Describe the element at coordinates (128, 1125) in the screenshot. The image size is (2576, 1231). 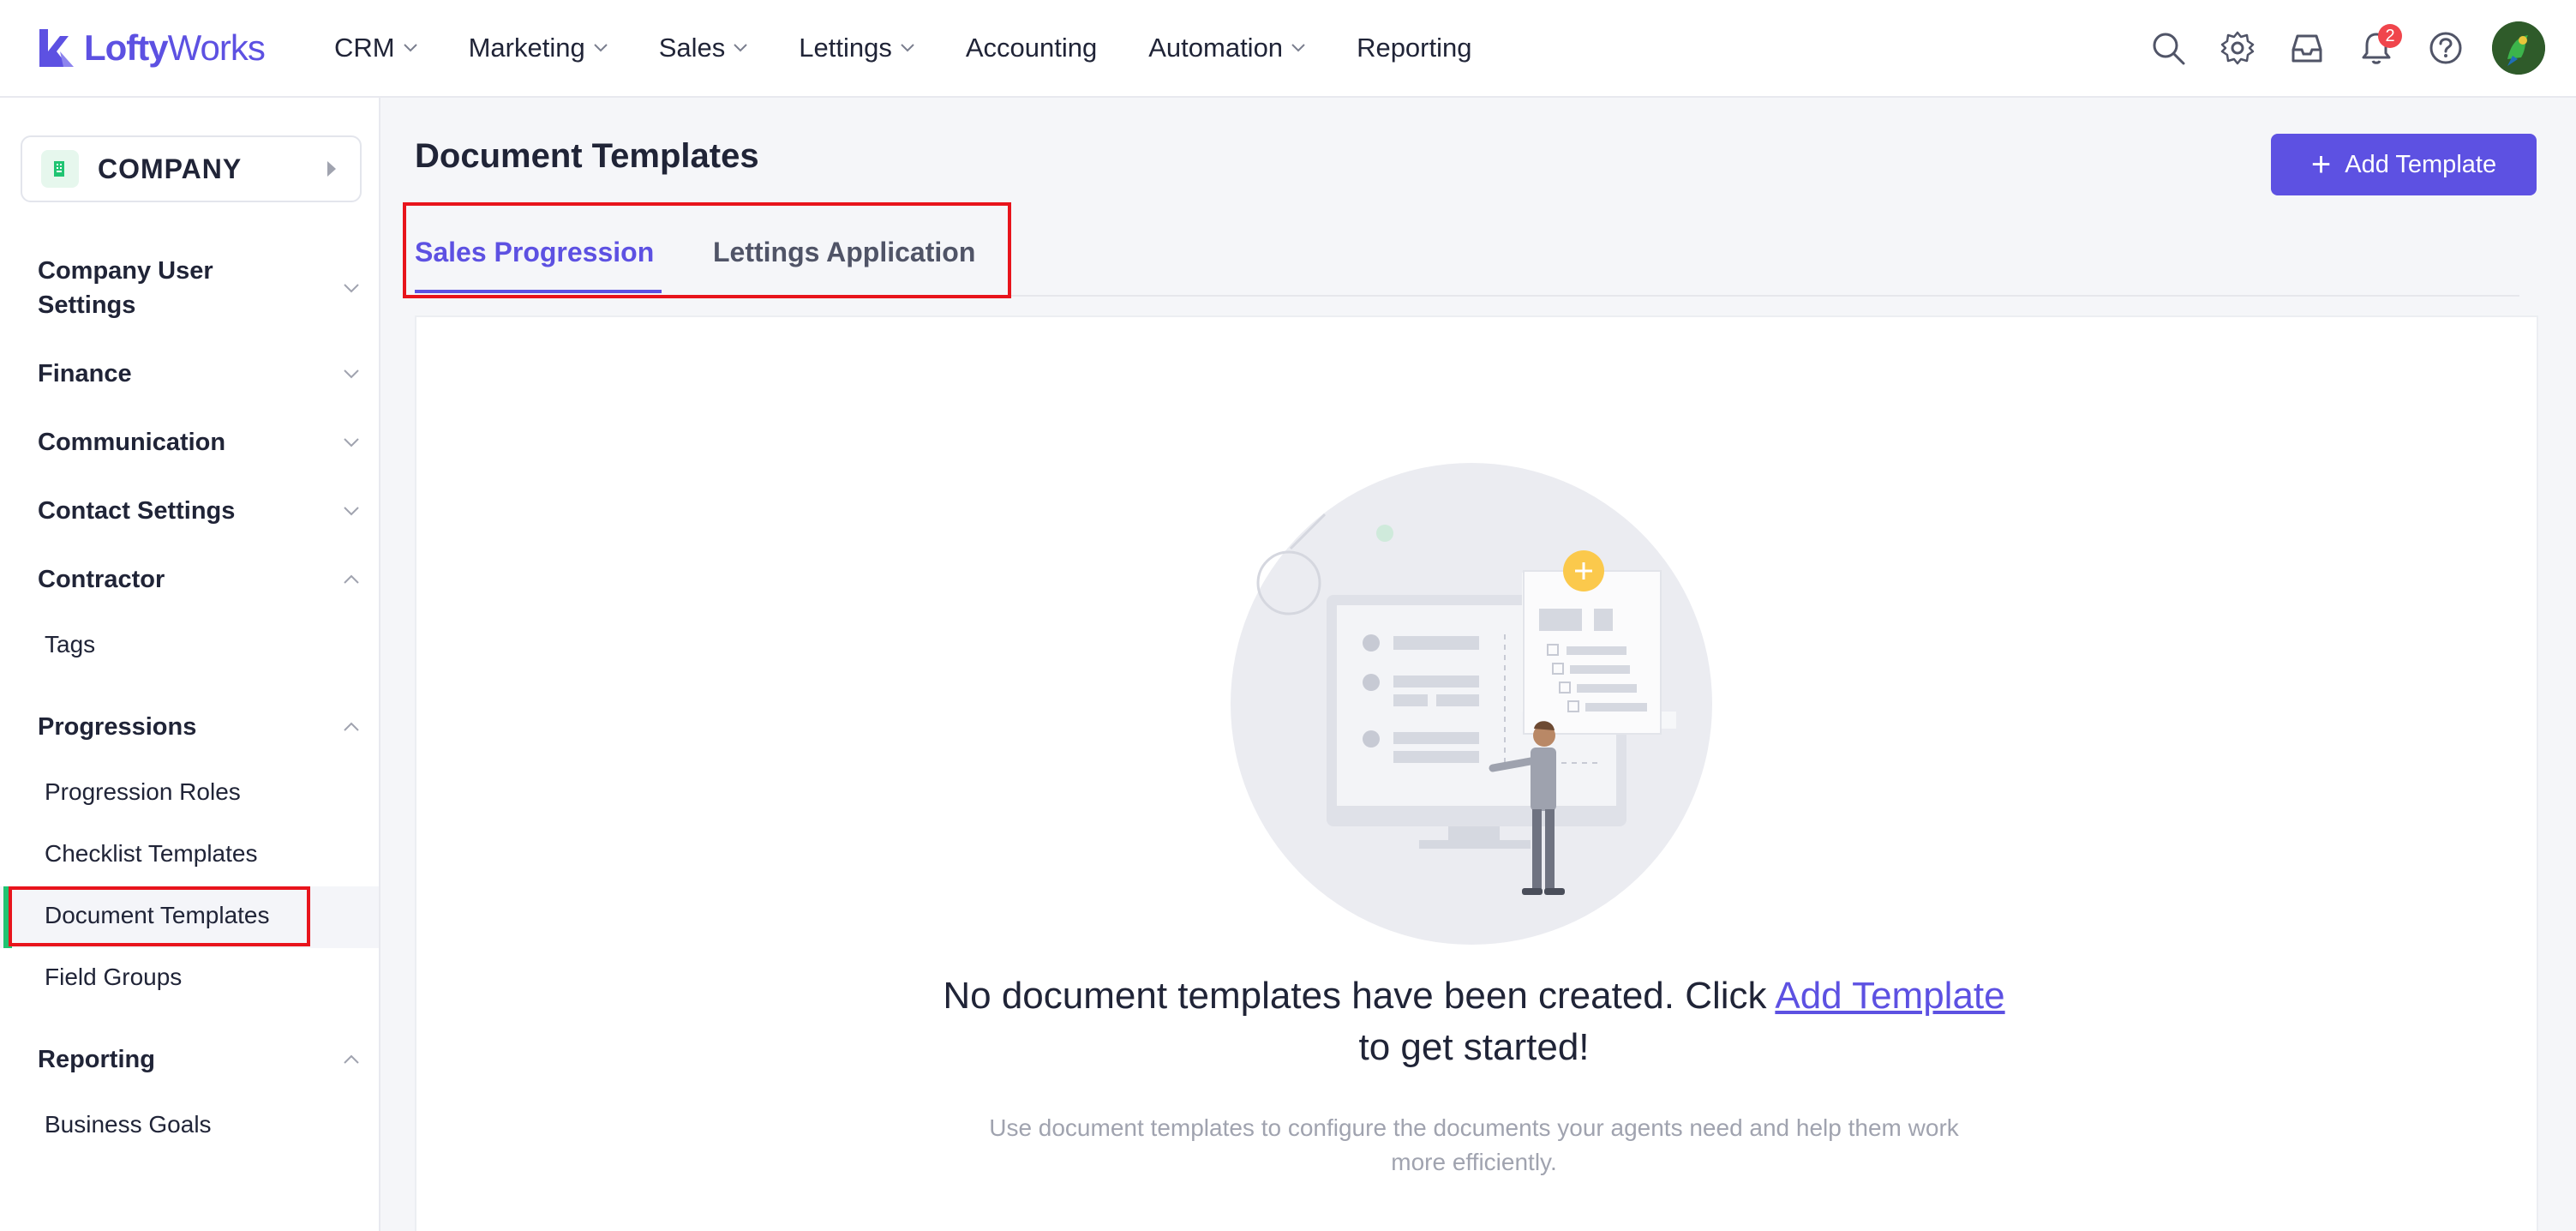
I see `sidebar-item-business-goals: Business Goals` at that location.